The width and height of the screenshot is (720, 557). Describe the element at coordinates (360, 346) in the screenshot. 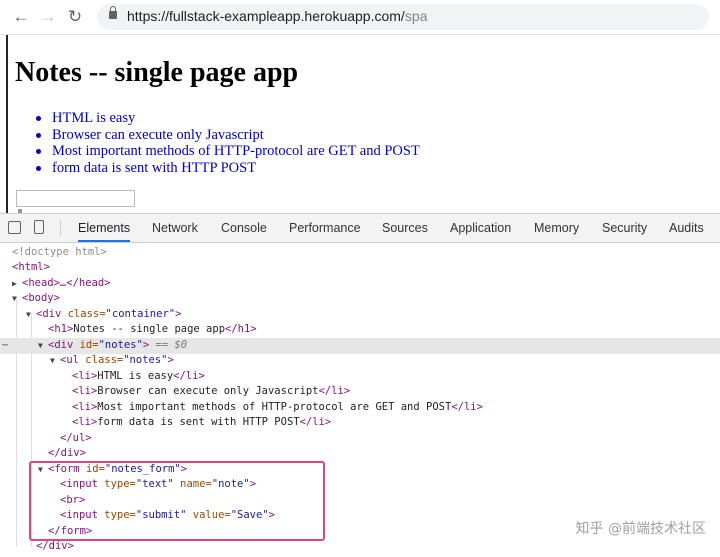

I see `dom-node-notes-selected: ⋯ ▼ <div id="notes"> == $0` at that location.